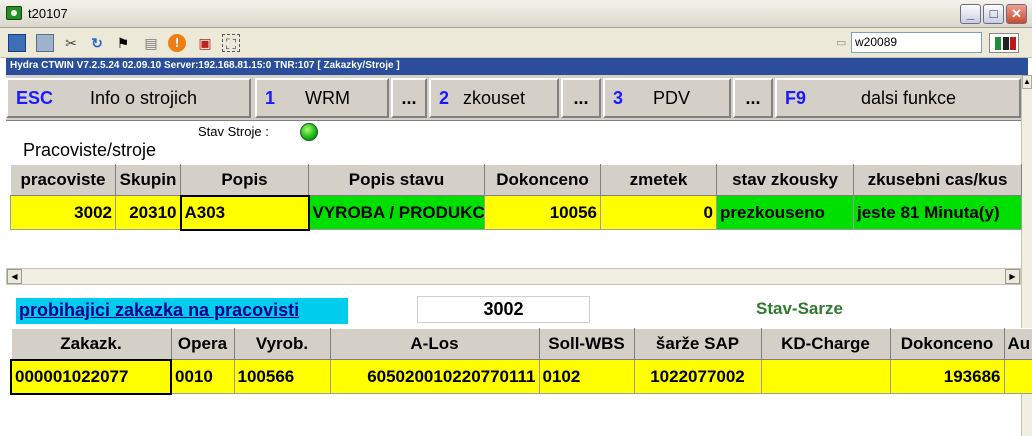 The width and height of the screenshot is (1032, 436). What do you see at coordinates (586, 376) in the screenshot?
I see `cell-soll-wbs: 0102` at bounding box center [586, 376].